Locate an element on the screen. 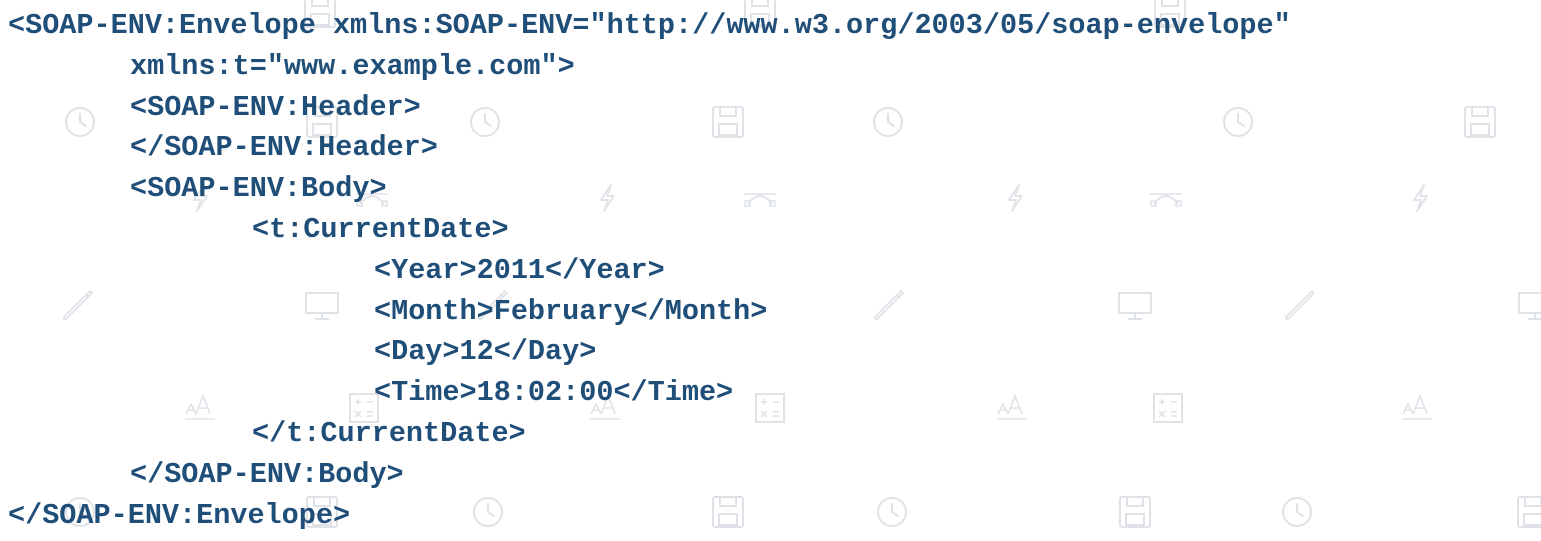 Image resolution: width=1541 pixels, height=541 pixels. code-line-namespace: xmlns:t="www.example.com"> is located at coordinates (352, 66).